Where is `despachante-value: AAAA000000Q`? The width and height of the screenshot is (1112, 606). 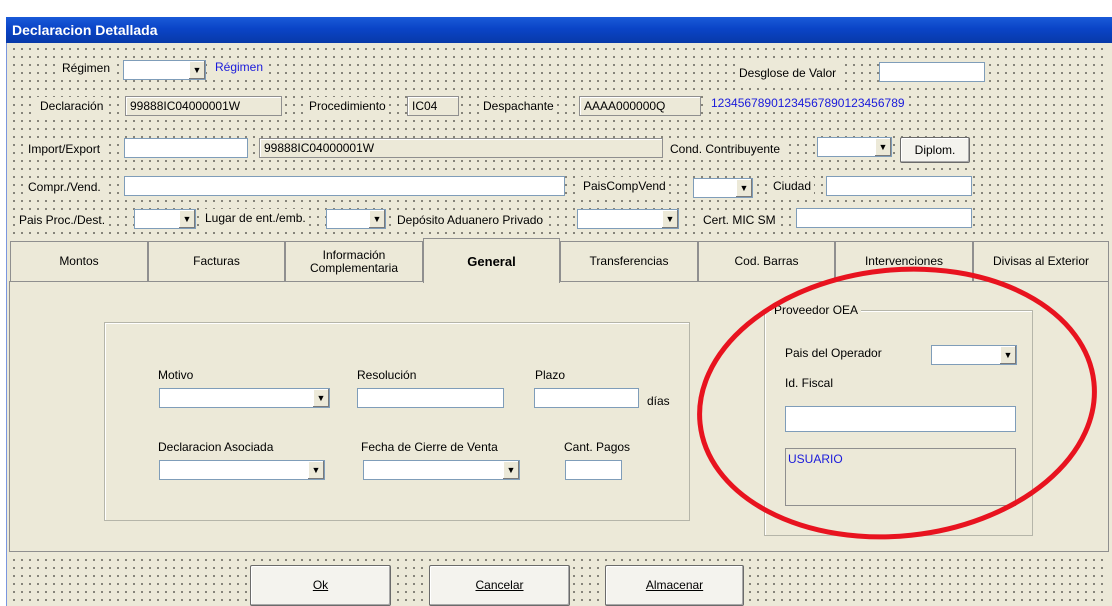 despachante-value: AAAA000000Q is located at coordinates (640, 106).